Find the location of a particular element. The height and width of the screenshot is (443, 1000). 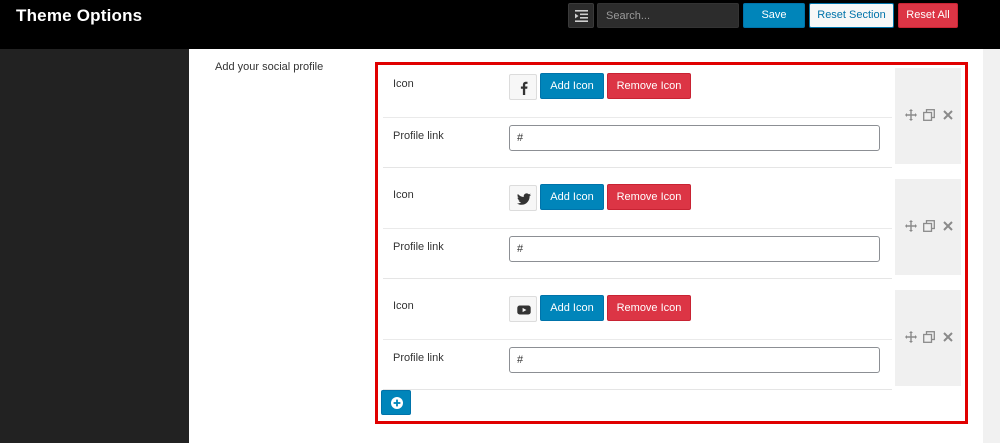

plus-circle-icon is located at coordinates (397, 403).